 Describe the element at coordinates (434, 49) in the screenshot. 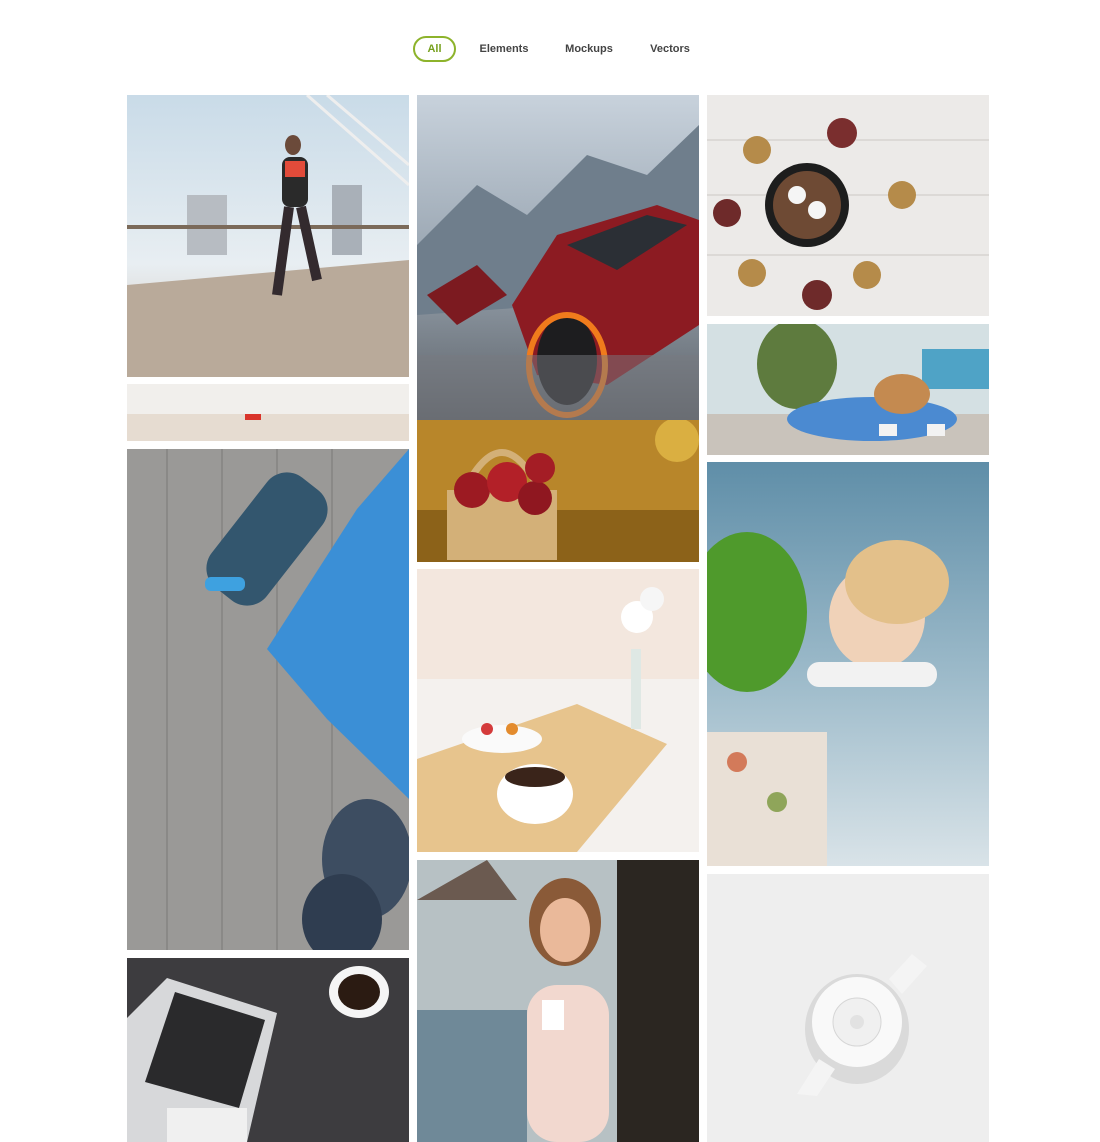

I see `filter-tab-all: All` at that location.